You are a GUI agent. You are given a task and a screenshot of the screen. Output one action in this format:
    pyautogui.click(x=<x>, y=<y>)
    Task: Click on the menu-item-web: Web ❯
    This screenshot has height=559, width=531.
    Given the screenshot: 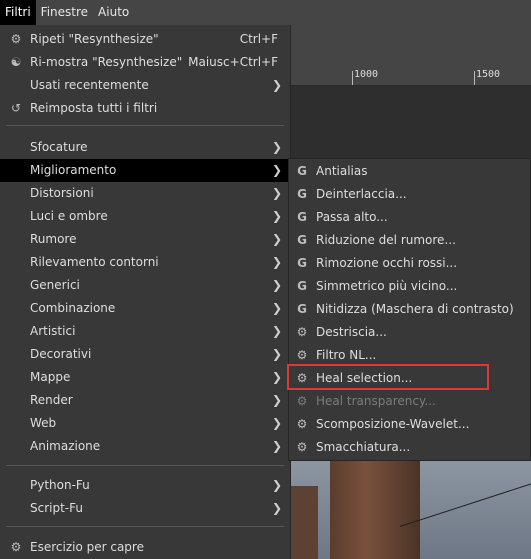 What is the action you would take?
    pyautogui.click(x=145, y=423)
    